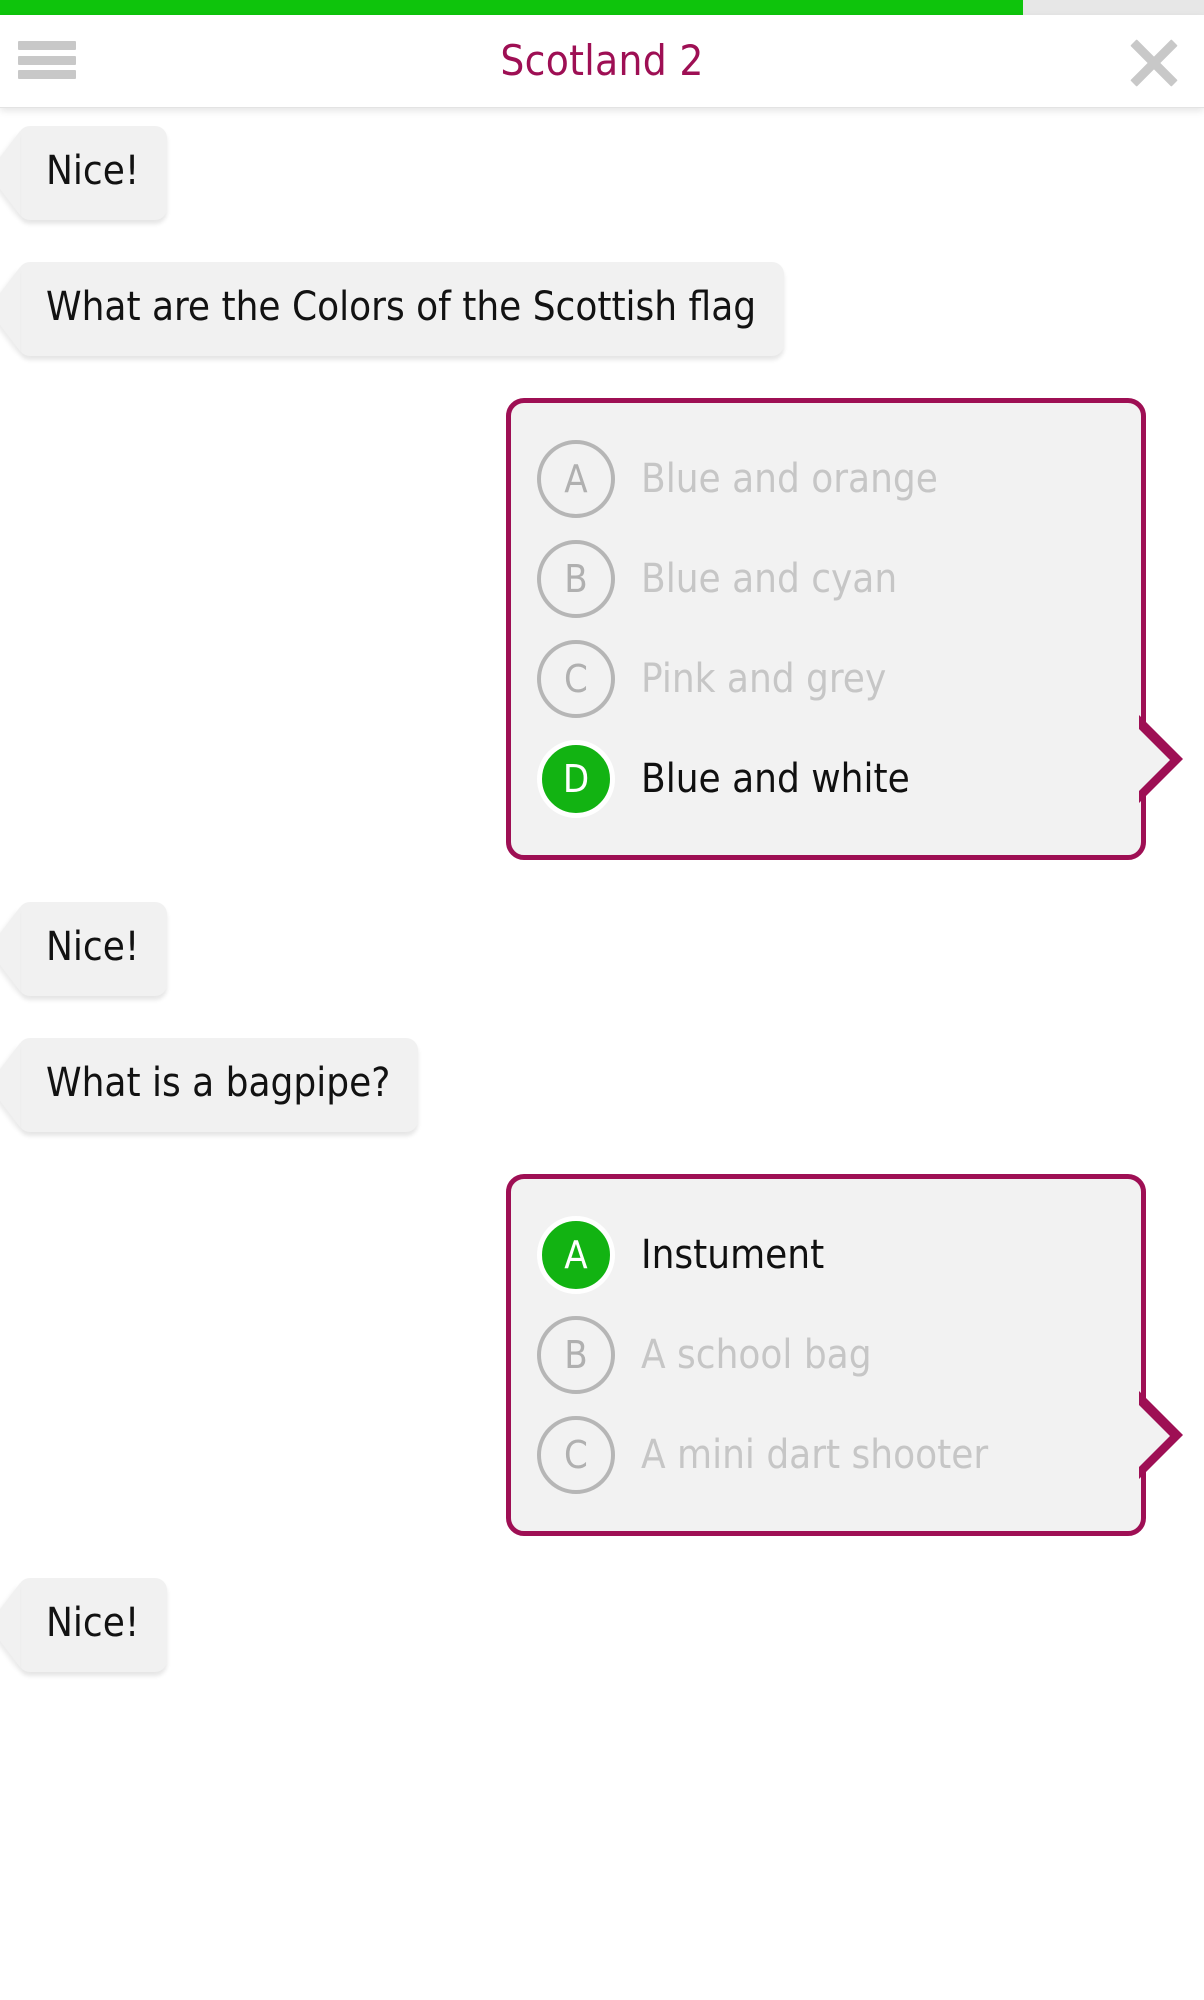 This screenshot has height=2000, width=1204. Describe the element at coordinates (512, 7) in the screenshot. I see `quiz-progress-fill` at that location.